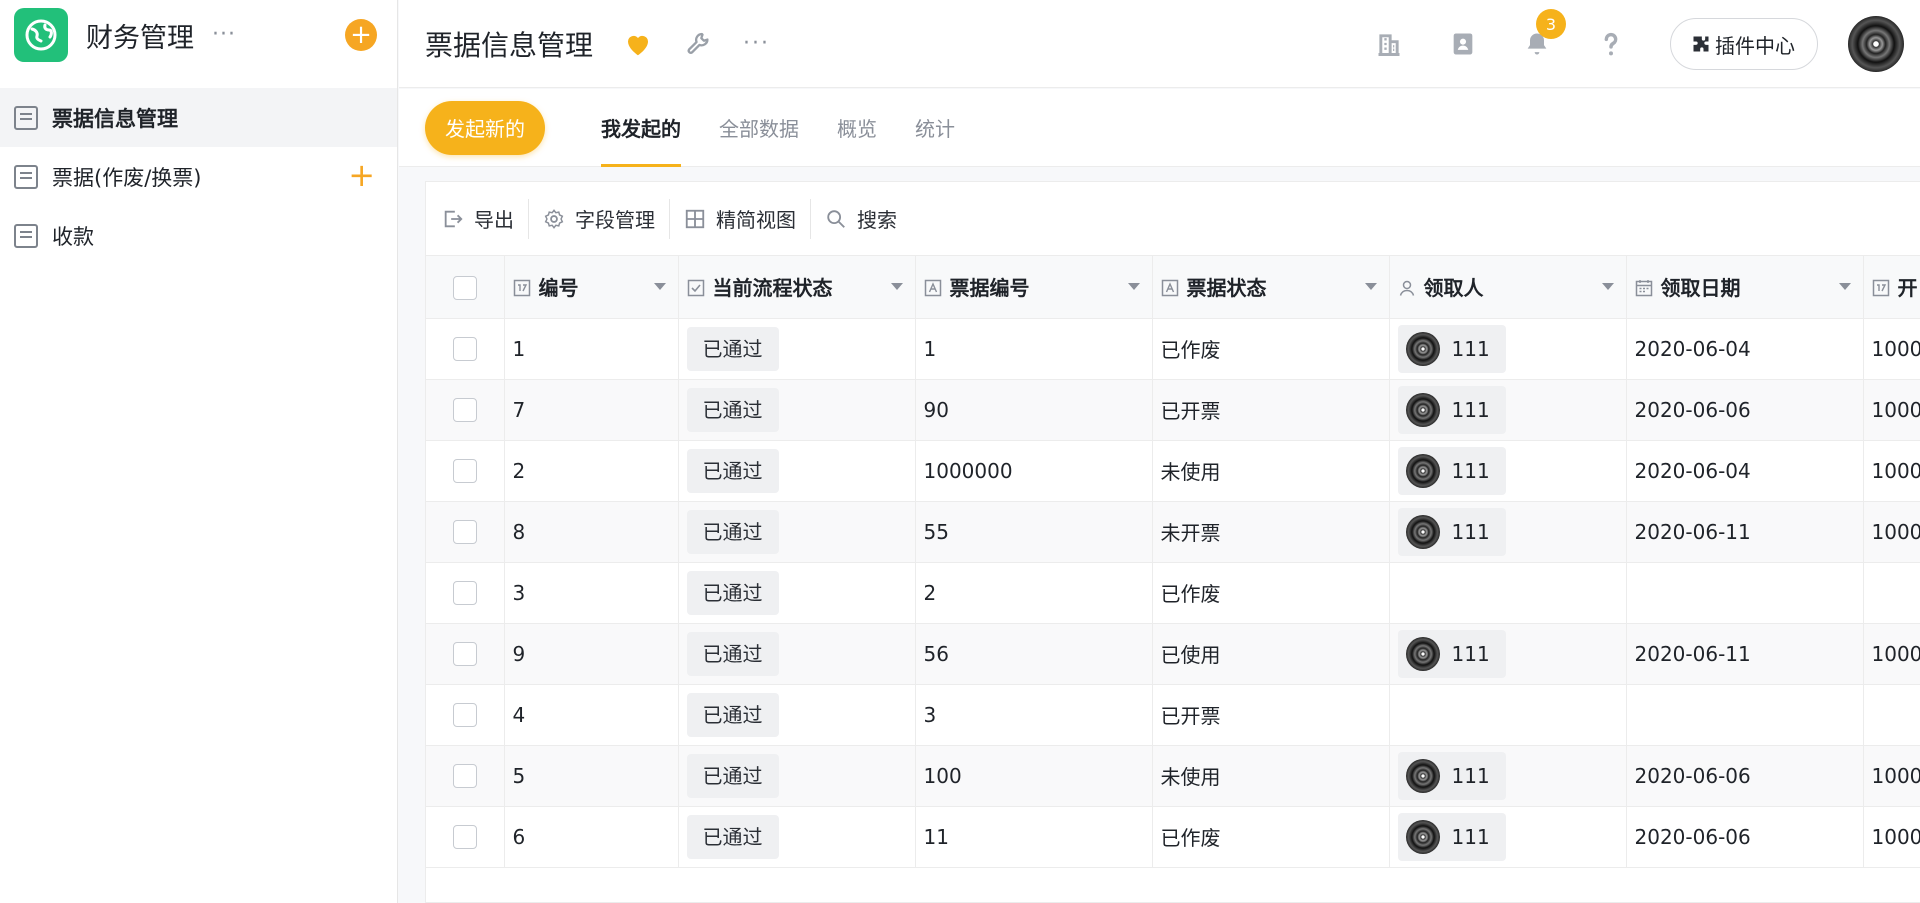  I want to click on search-button: 搜索, so click(868, 219).